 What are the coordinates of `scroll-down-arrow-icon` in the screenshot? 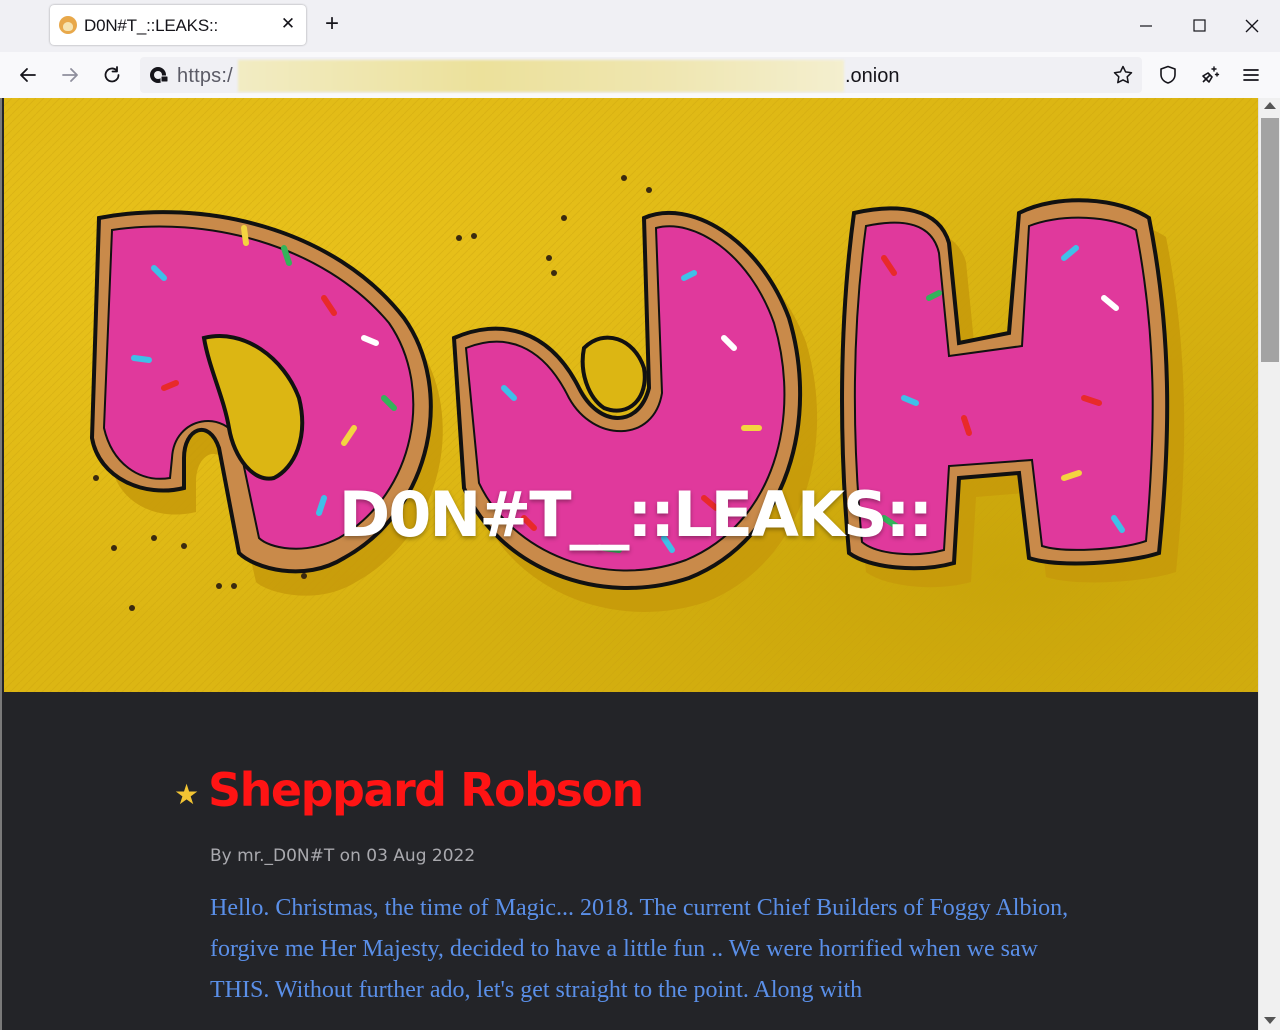 It's located at (1270, 1020).